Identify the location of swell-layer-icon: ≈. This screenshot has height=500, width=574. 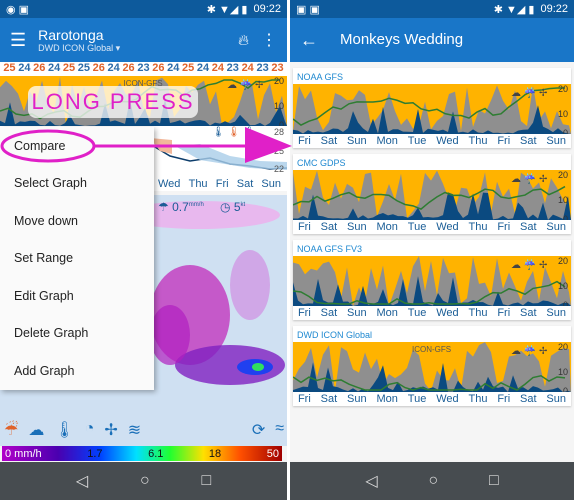
(279, 430).